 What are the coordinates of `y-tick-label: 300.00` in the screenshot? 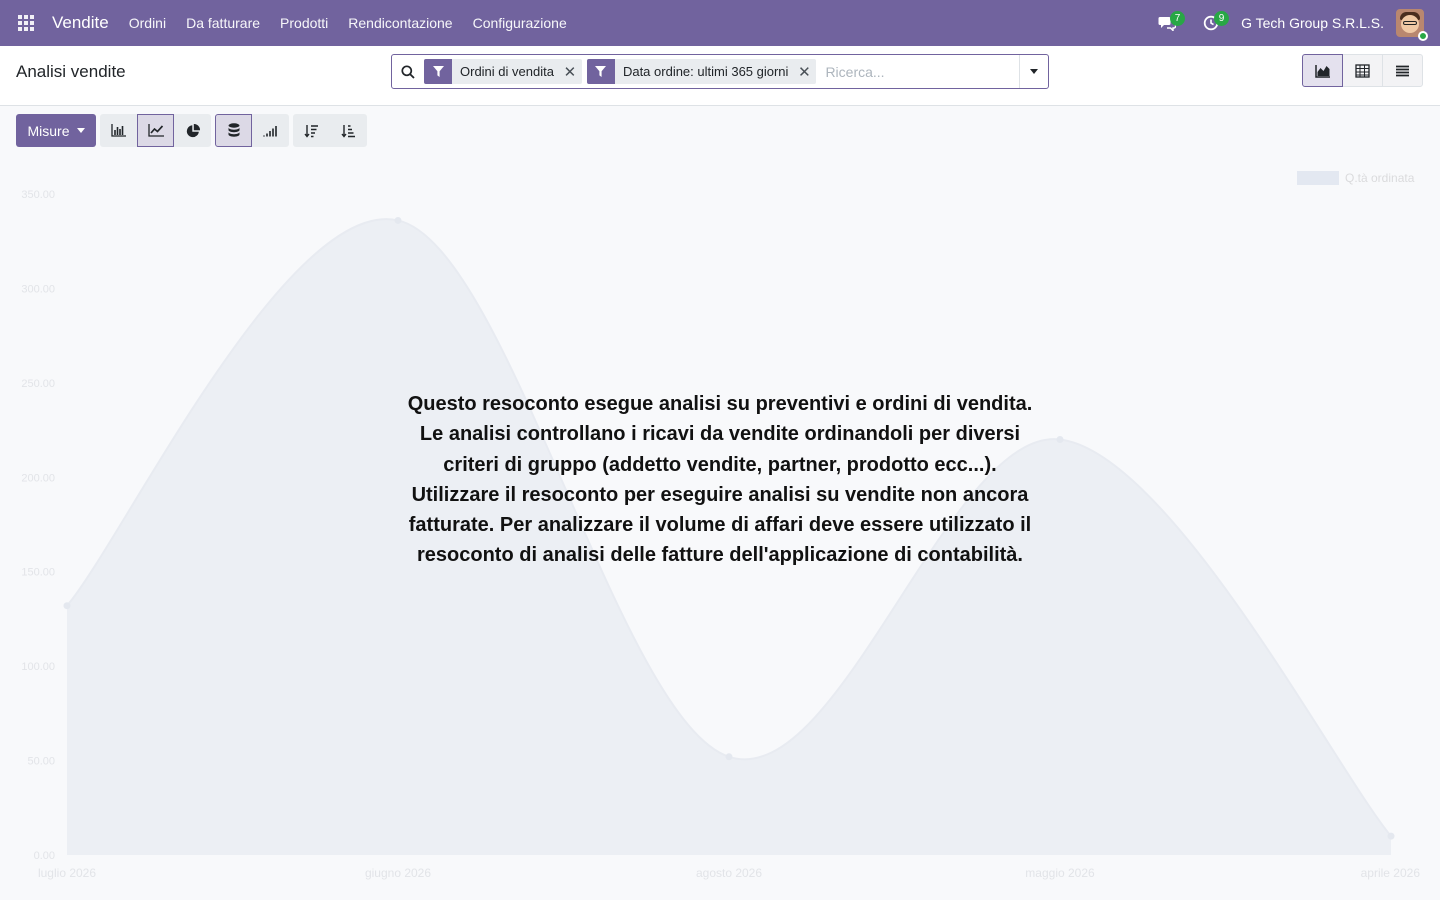 It's located at (38, 289).